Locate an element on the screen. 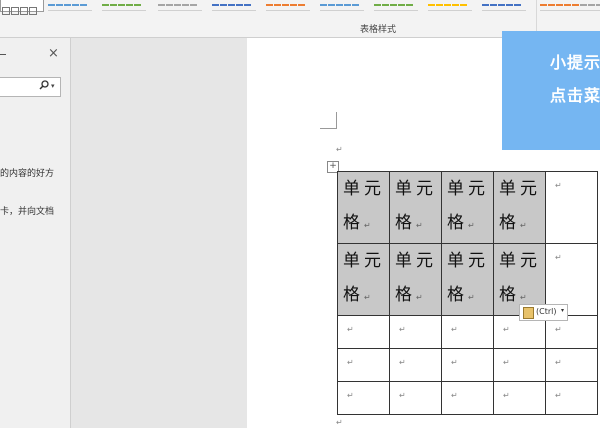 This screenshot has width=600, height=428. tip-overlay: 小提示 点击菜 is located at coordinates (551, 90).